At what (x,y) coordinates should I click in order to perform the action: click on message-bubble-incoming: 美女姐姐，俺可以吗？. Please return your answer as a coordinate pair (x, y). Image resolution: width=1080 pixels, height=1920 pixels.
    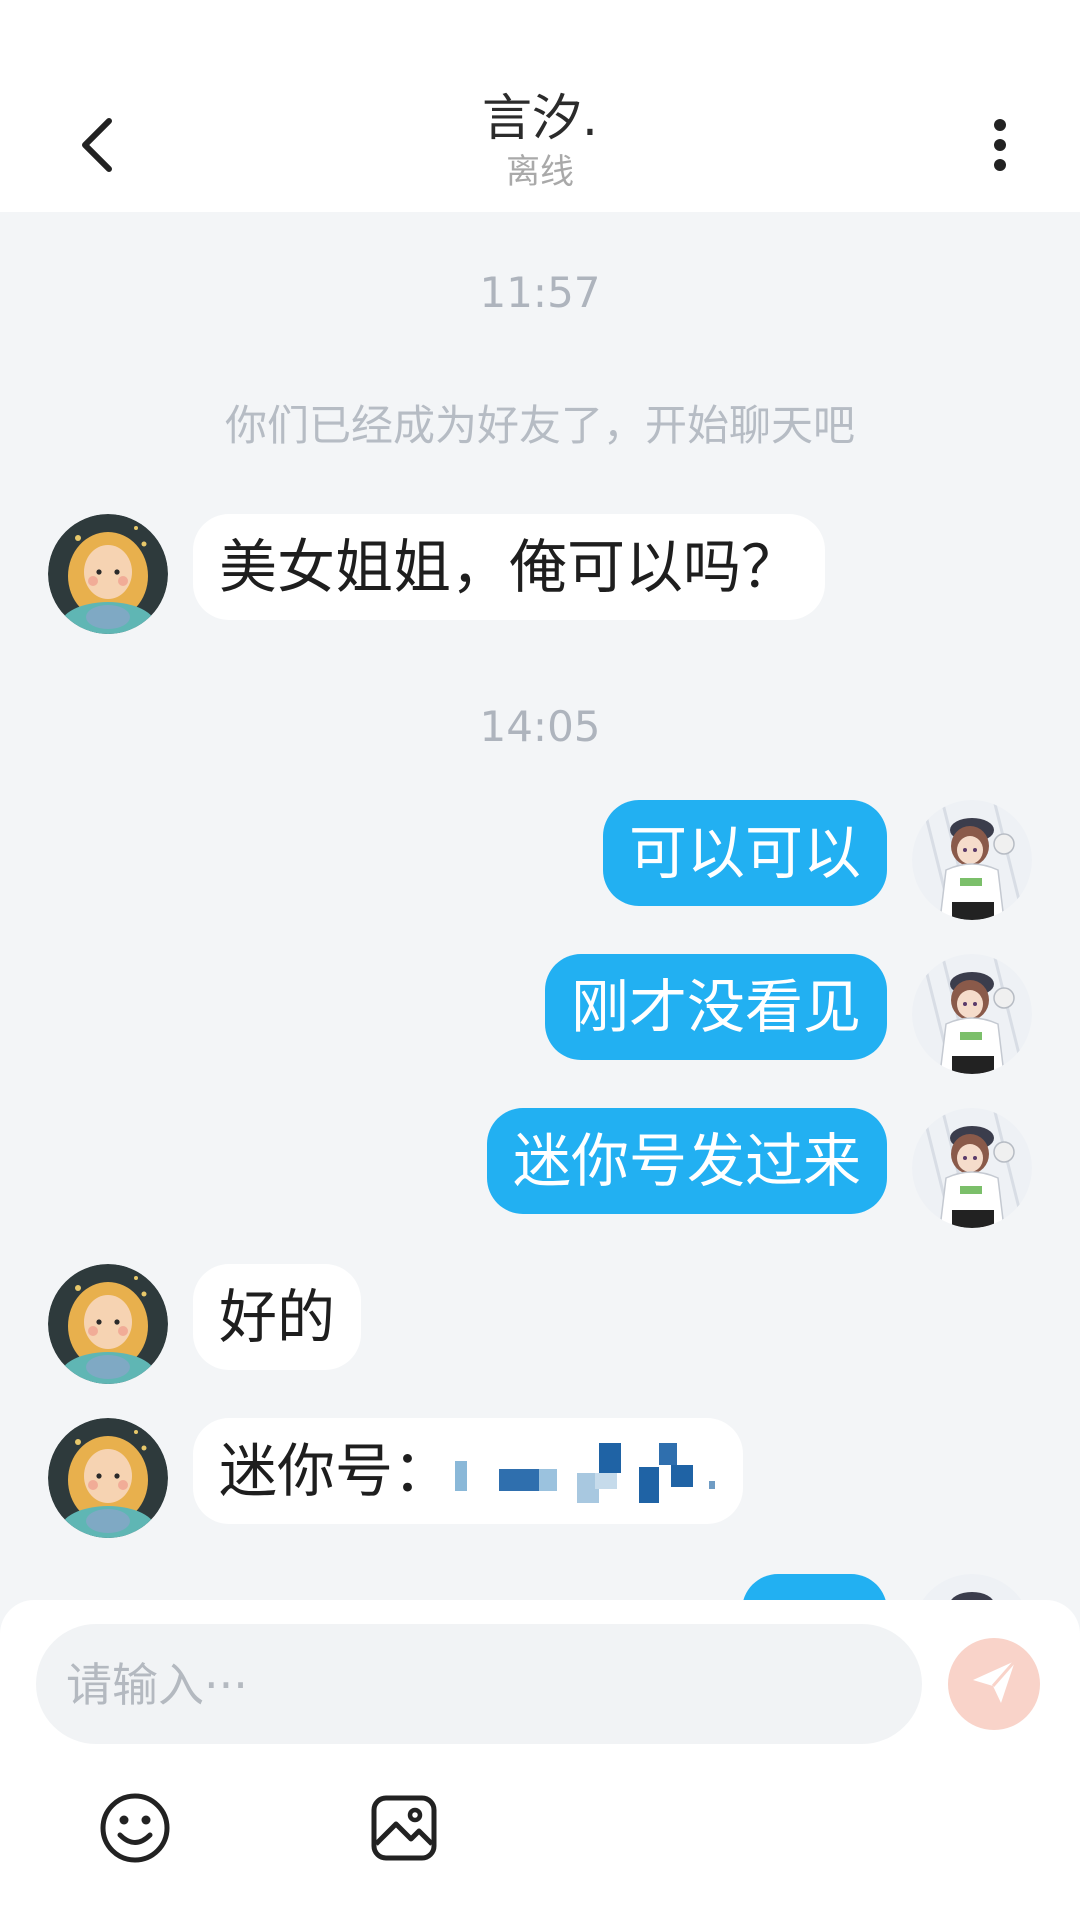
    Looking at the image, I should click on (509, 567).